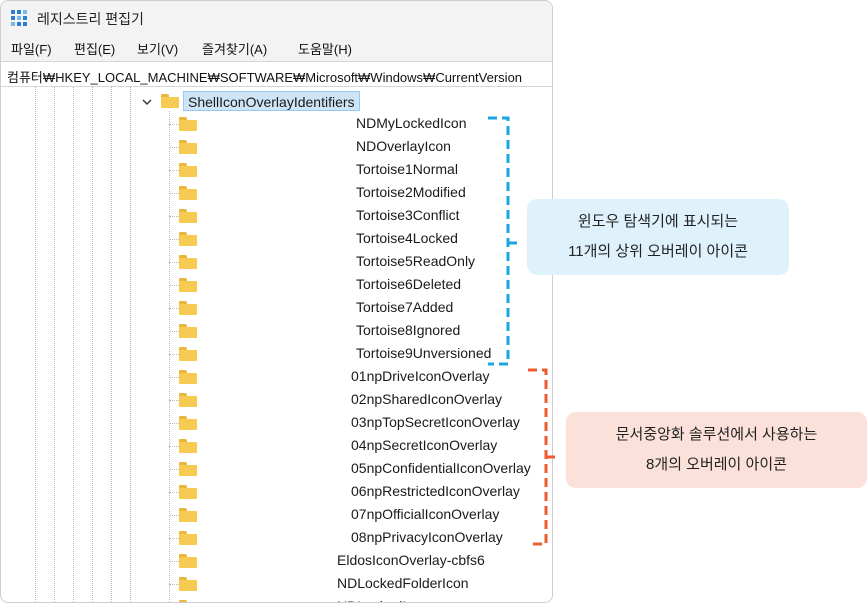  Describe the element at coordinates (716, 450) in the screenshot. I see `callout-dlp-icons: 문서중앙화 솔루션에서 사용하는 8개의 오버레이 아이콘` at that location.